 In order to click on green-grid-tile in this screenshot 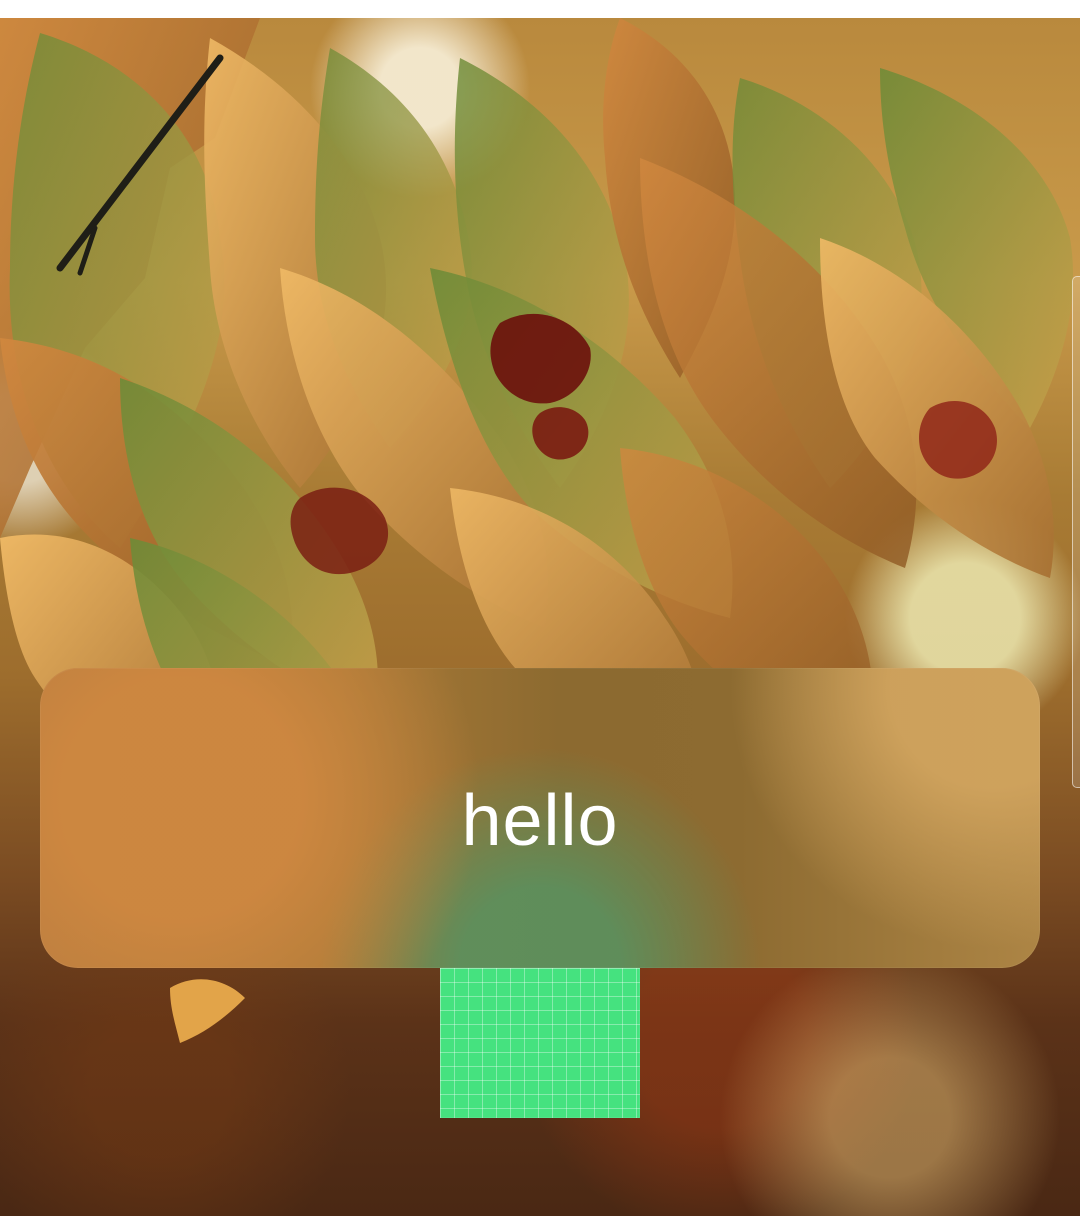, I will do `click(540, 1043)`.